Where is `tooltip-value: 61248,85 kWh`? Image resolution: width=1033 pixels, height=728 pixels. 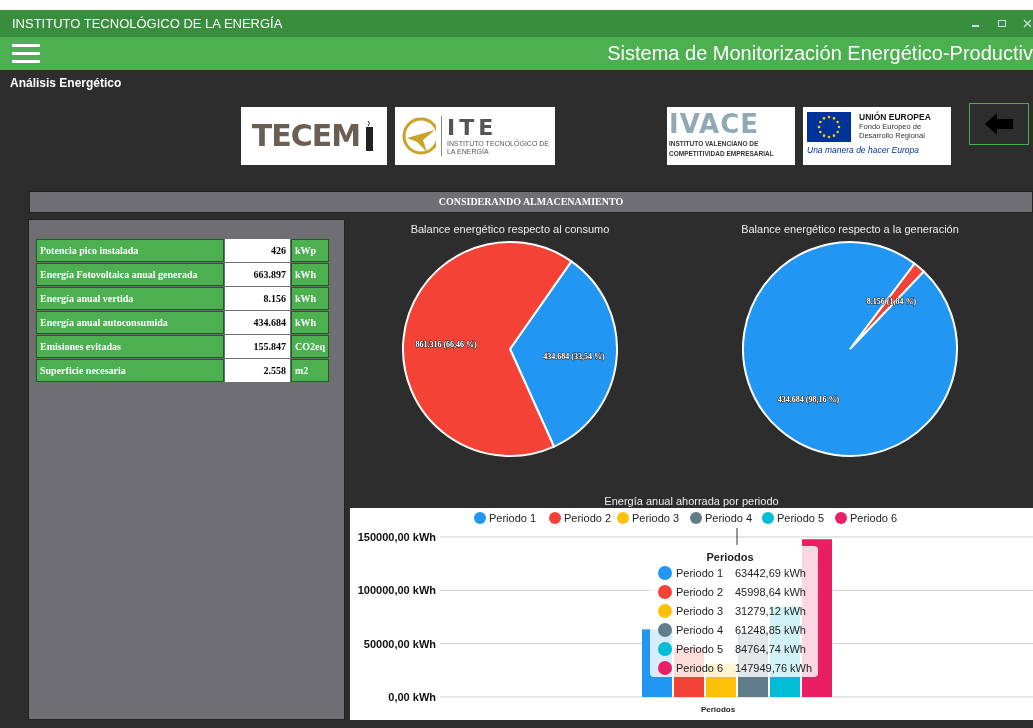 tooltip-value: 61248,85 kWh is located at coordinates (770, 630).